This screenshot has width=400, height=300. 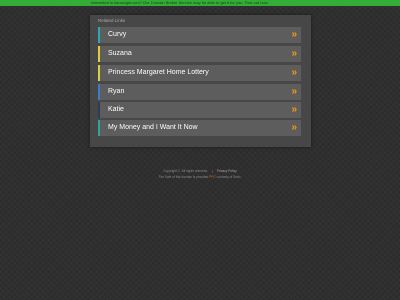 What do you see at coordinates (199, 110) in the screenshot?
I see `related-link-katie: Katie »` at bounding box center [199, 110].